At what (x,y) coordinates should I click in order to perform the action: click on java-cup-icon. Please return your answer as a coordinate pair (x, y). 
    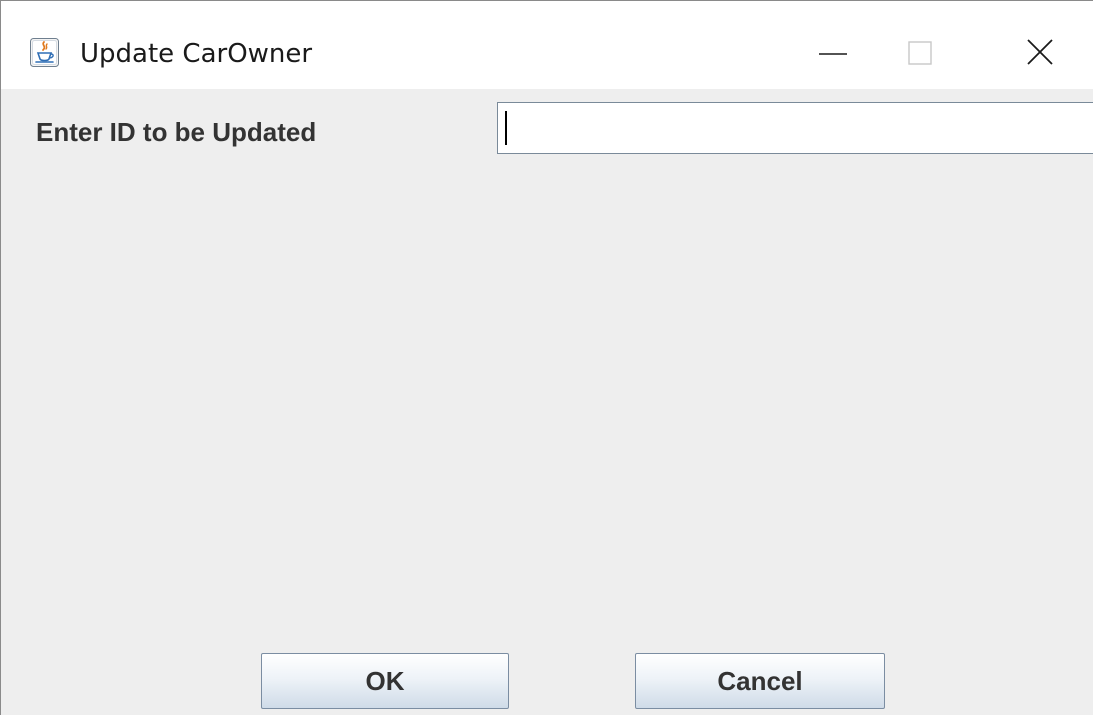
    Looking at the image, I should click on (44, 52).